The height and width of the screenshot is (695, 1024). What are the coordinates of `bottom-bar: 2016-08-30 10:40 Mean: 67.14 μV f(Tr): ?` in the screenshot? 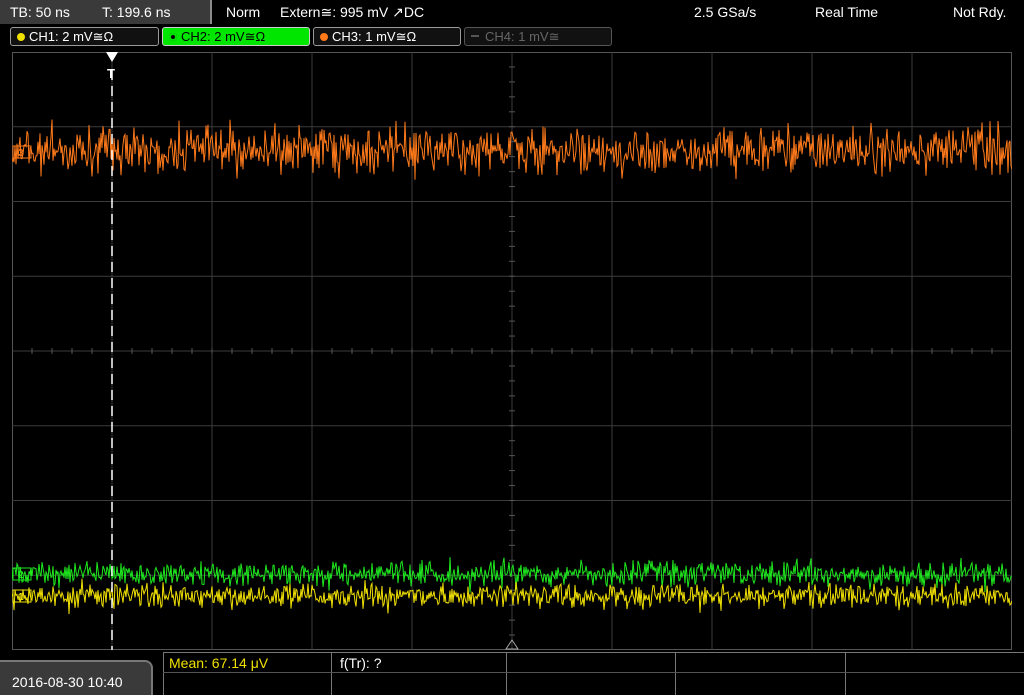 It's located at (512, 673).